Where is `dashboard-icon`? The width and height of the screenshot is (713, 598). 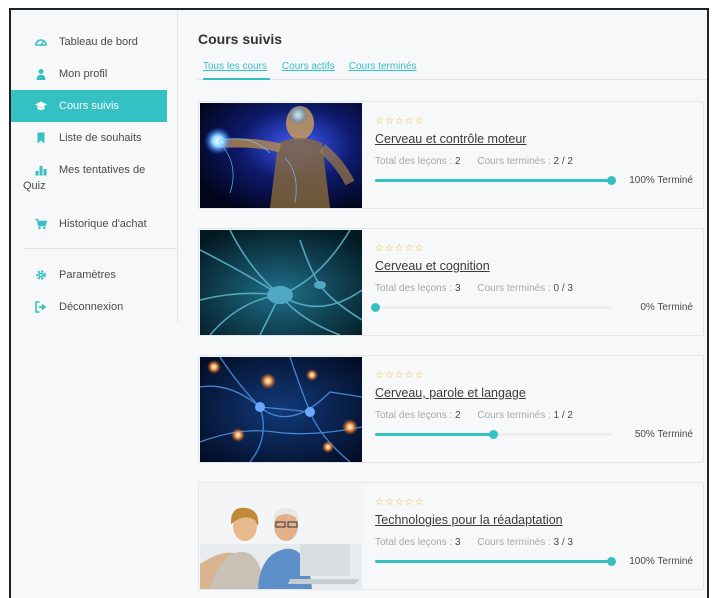 dashboard-icon is located at coordinates (41, 42).